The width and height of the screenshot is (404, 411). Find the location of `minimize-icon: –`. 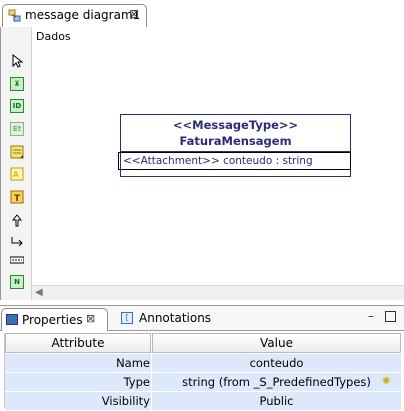

minimize-icon: – is located at coordinates (371, 316).